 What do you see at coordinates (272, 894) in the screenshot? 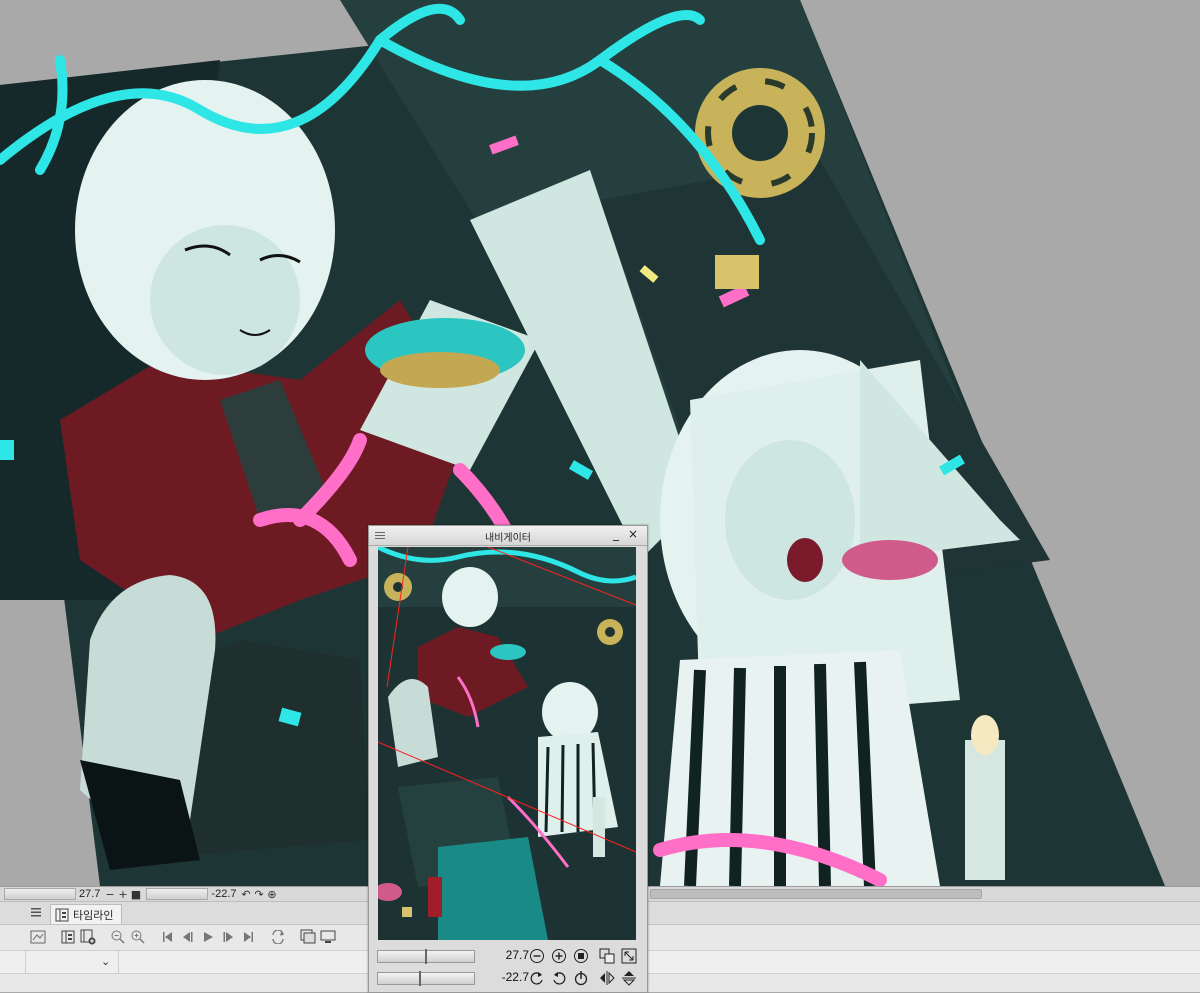
I see `reset-rotation-icon: ⊕` at bounding box center [272, 894].